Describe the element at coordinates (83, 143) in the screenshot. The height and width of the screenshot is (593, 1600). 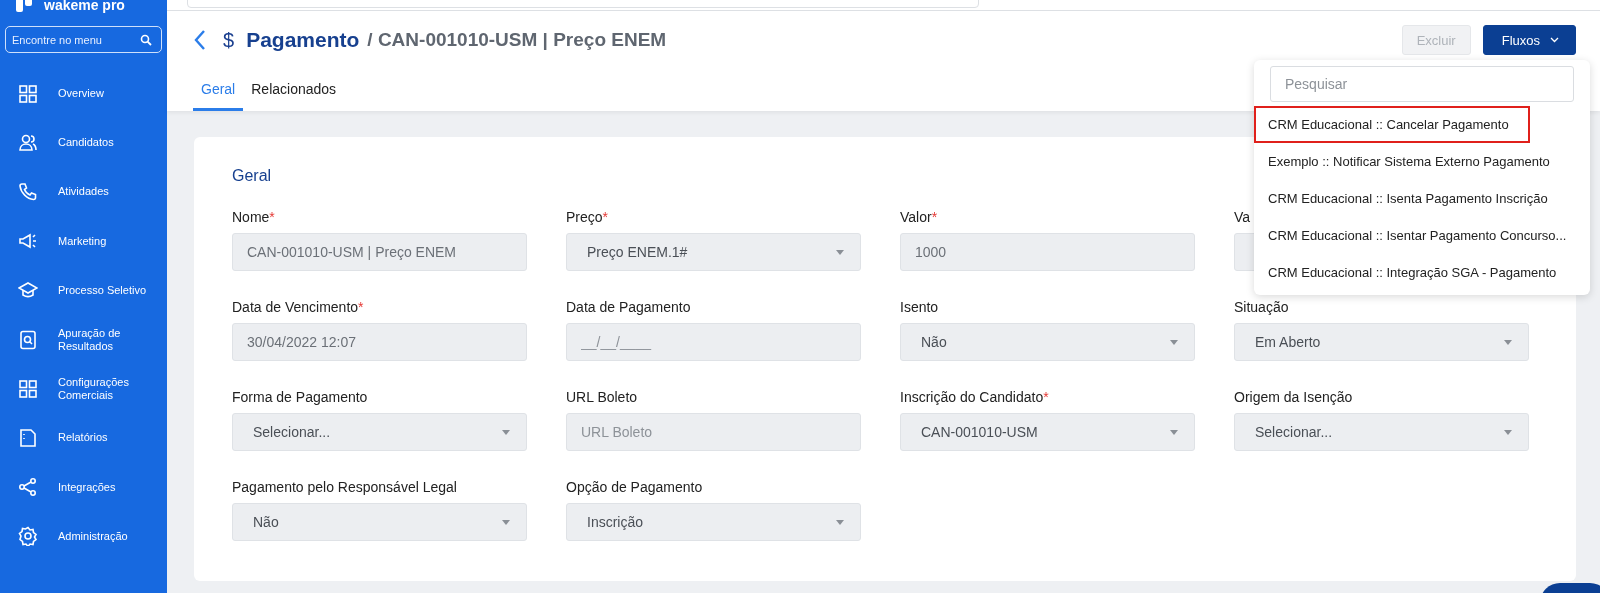
I see `sidebar-item: Candidatos` at that location.